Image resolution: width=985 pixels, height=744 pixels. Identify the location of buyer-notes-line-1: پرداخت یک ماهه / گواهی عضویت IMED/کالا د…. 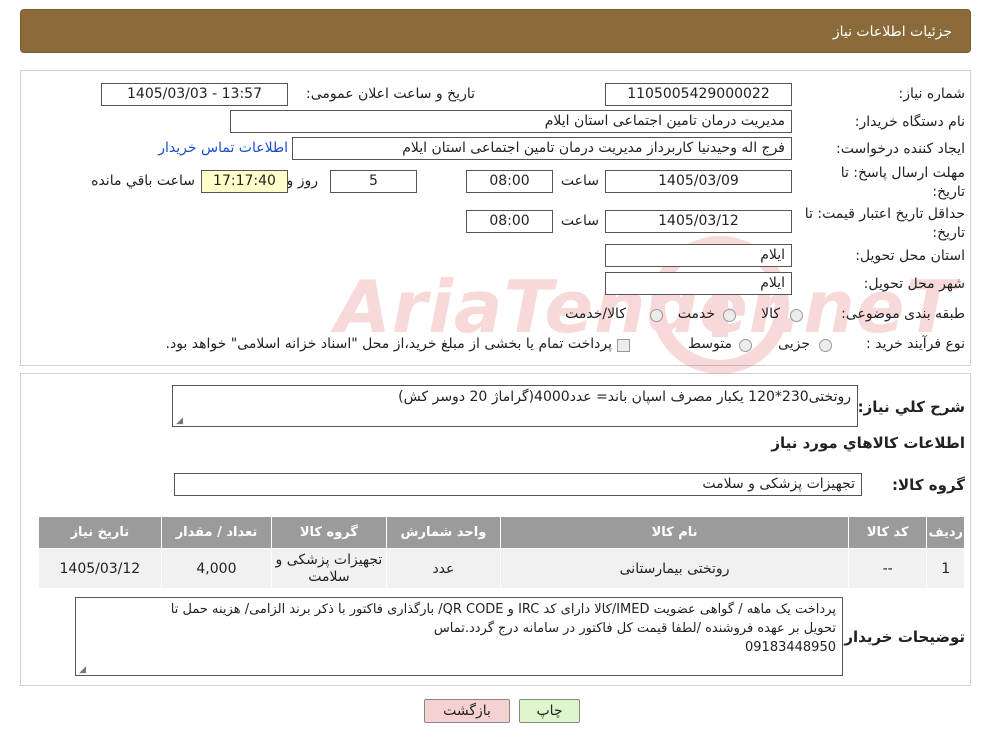
(503, 609).